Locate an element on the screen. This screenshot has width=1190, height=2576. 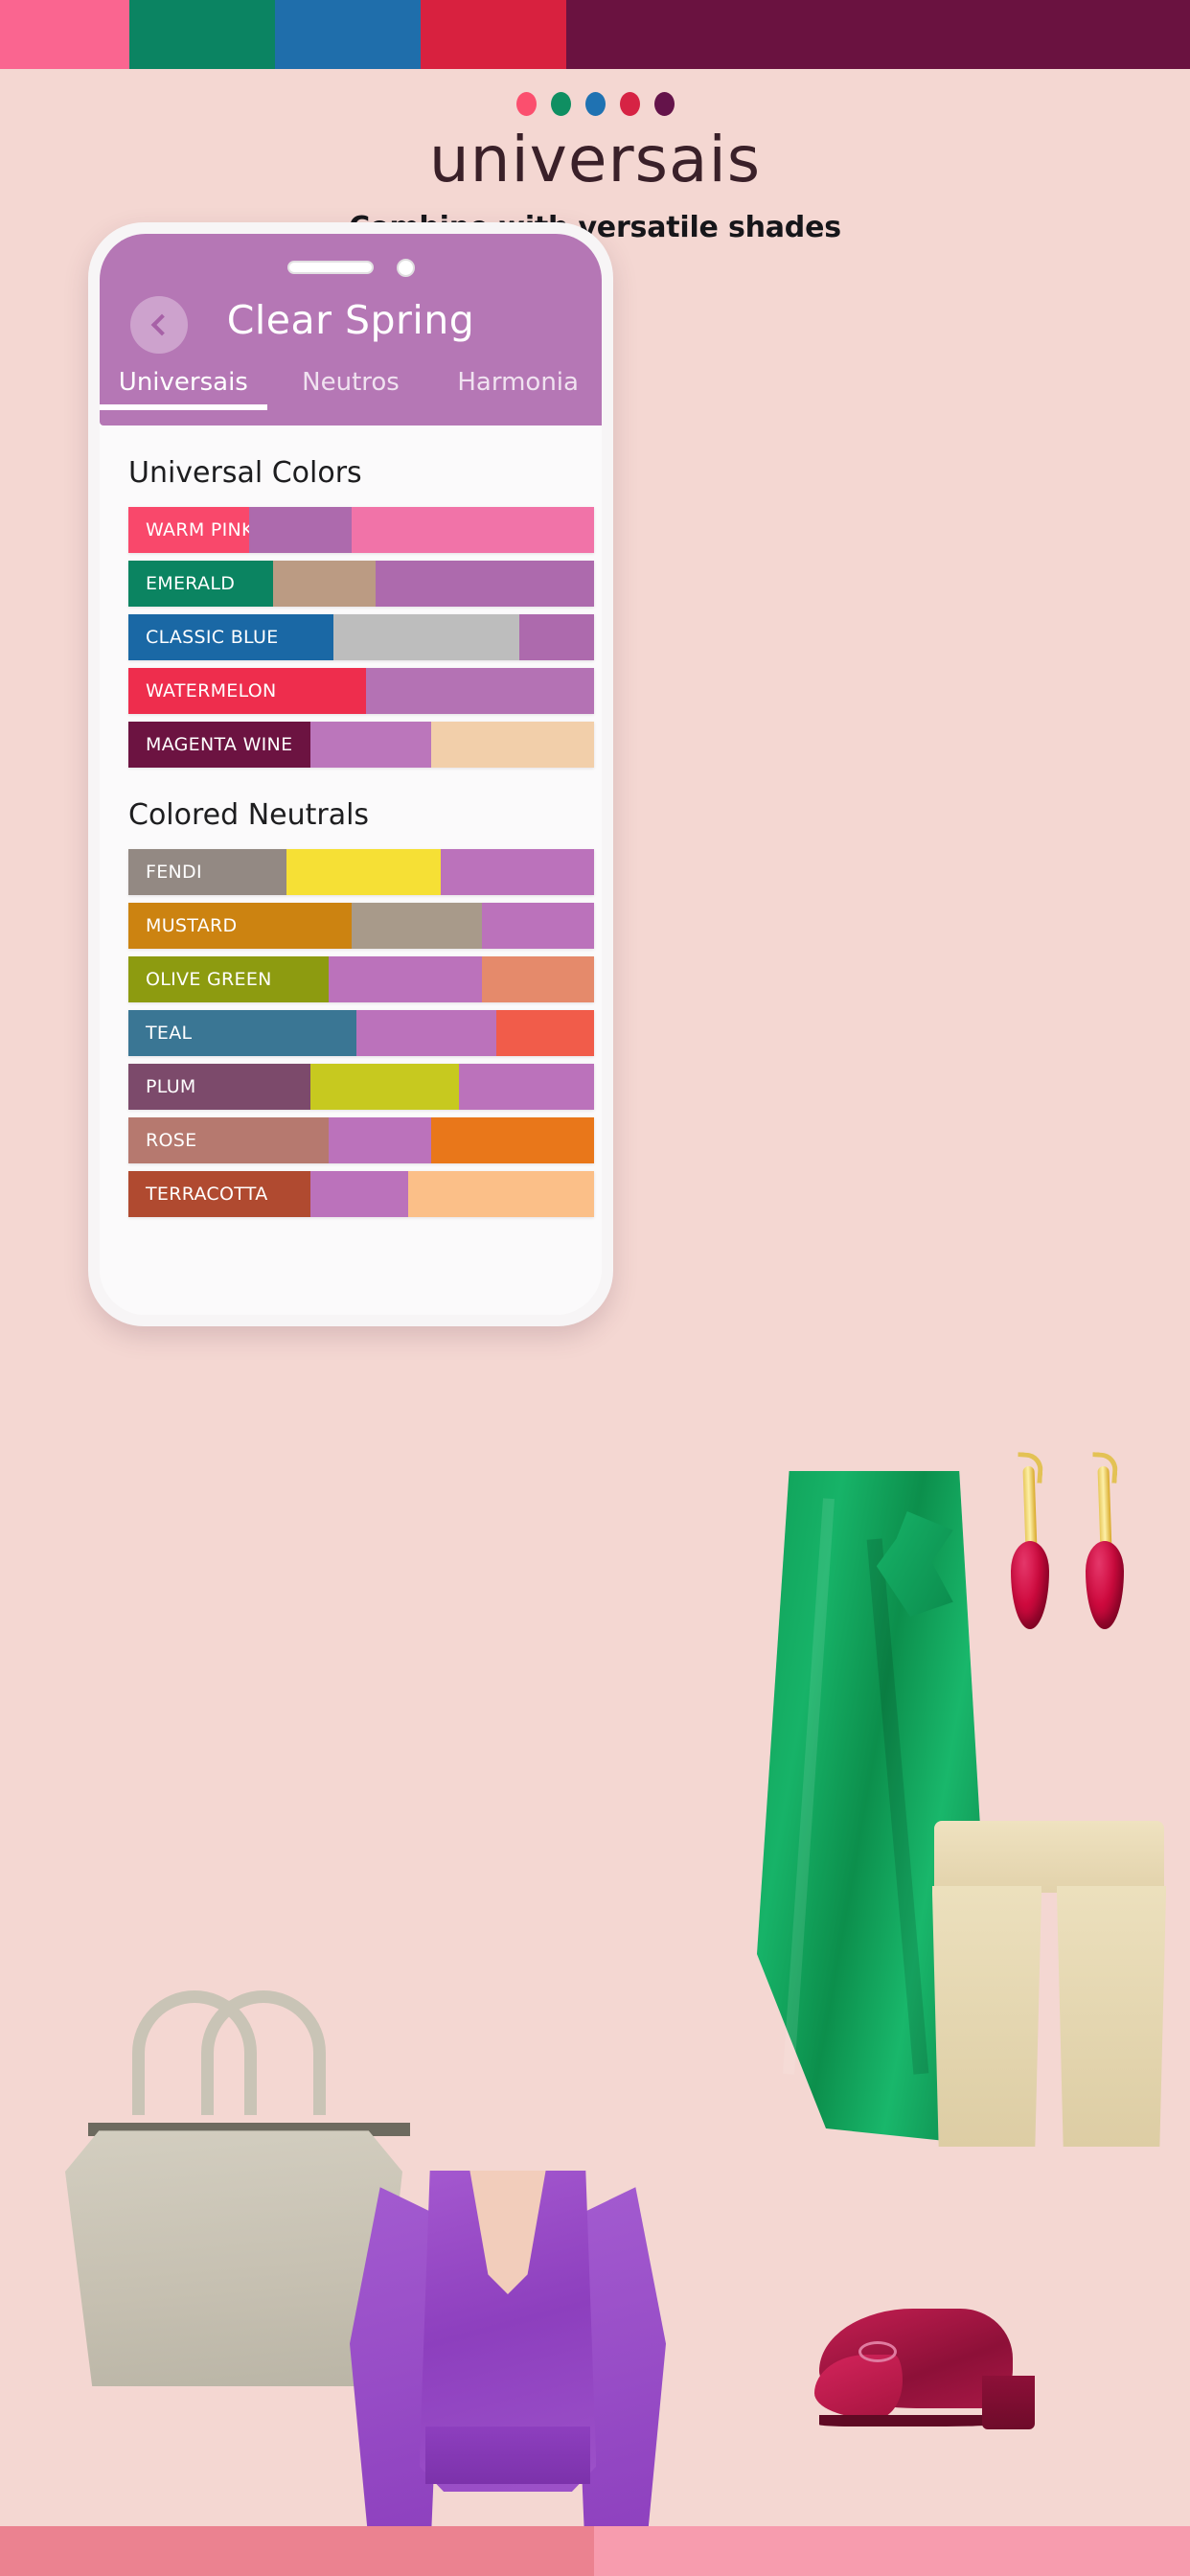
color-bar-row: TEAL is located at coordinates (361, 1033).